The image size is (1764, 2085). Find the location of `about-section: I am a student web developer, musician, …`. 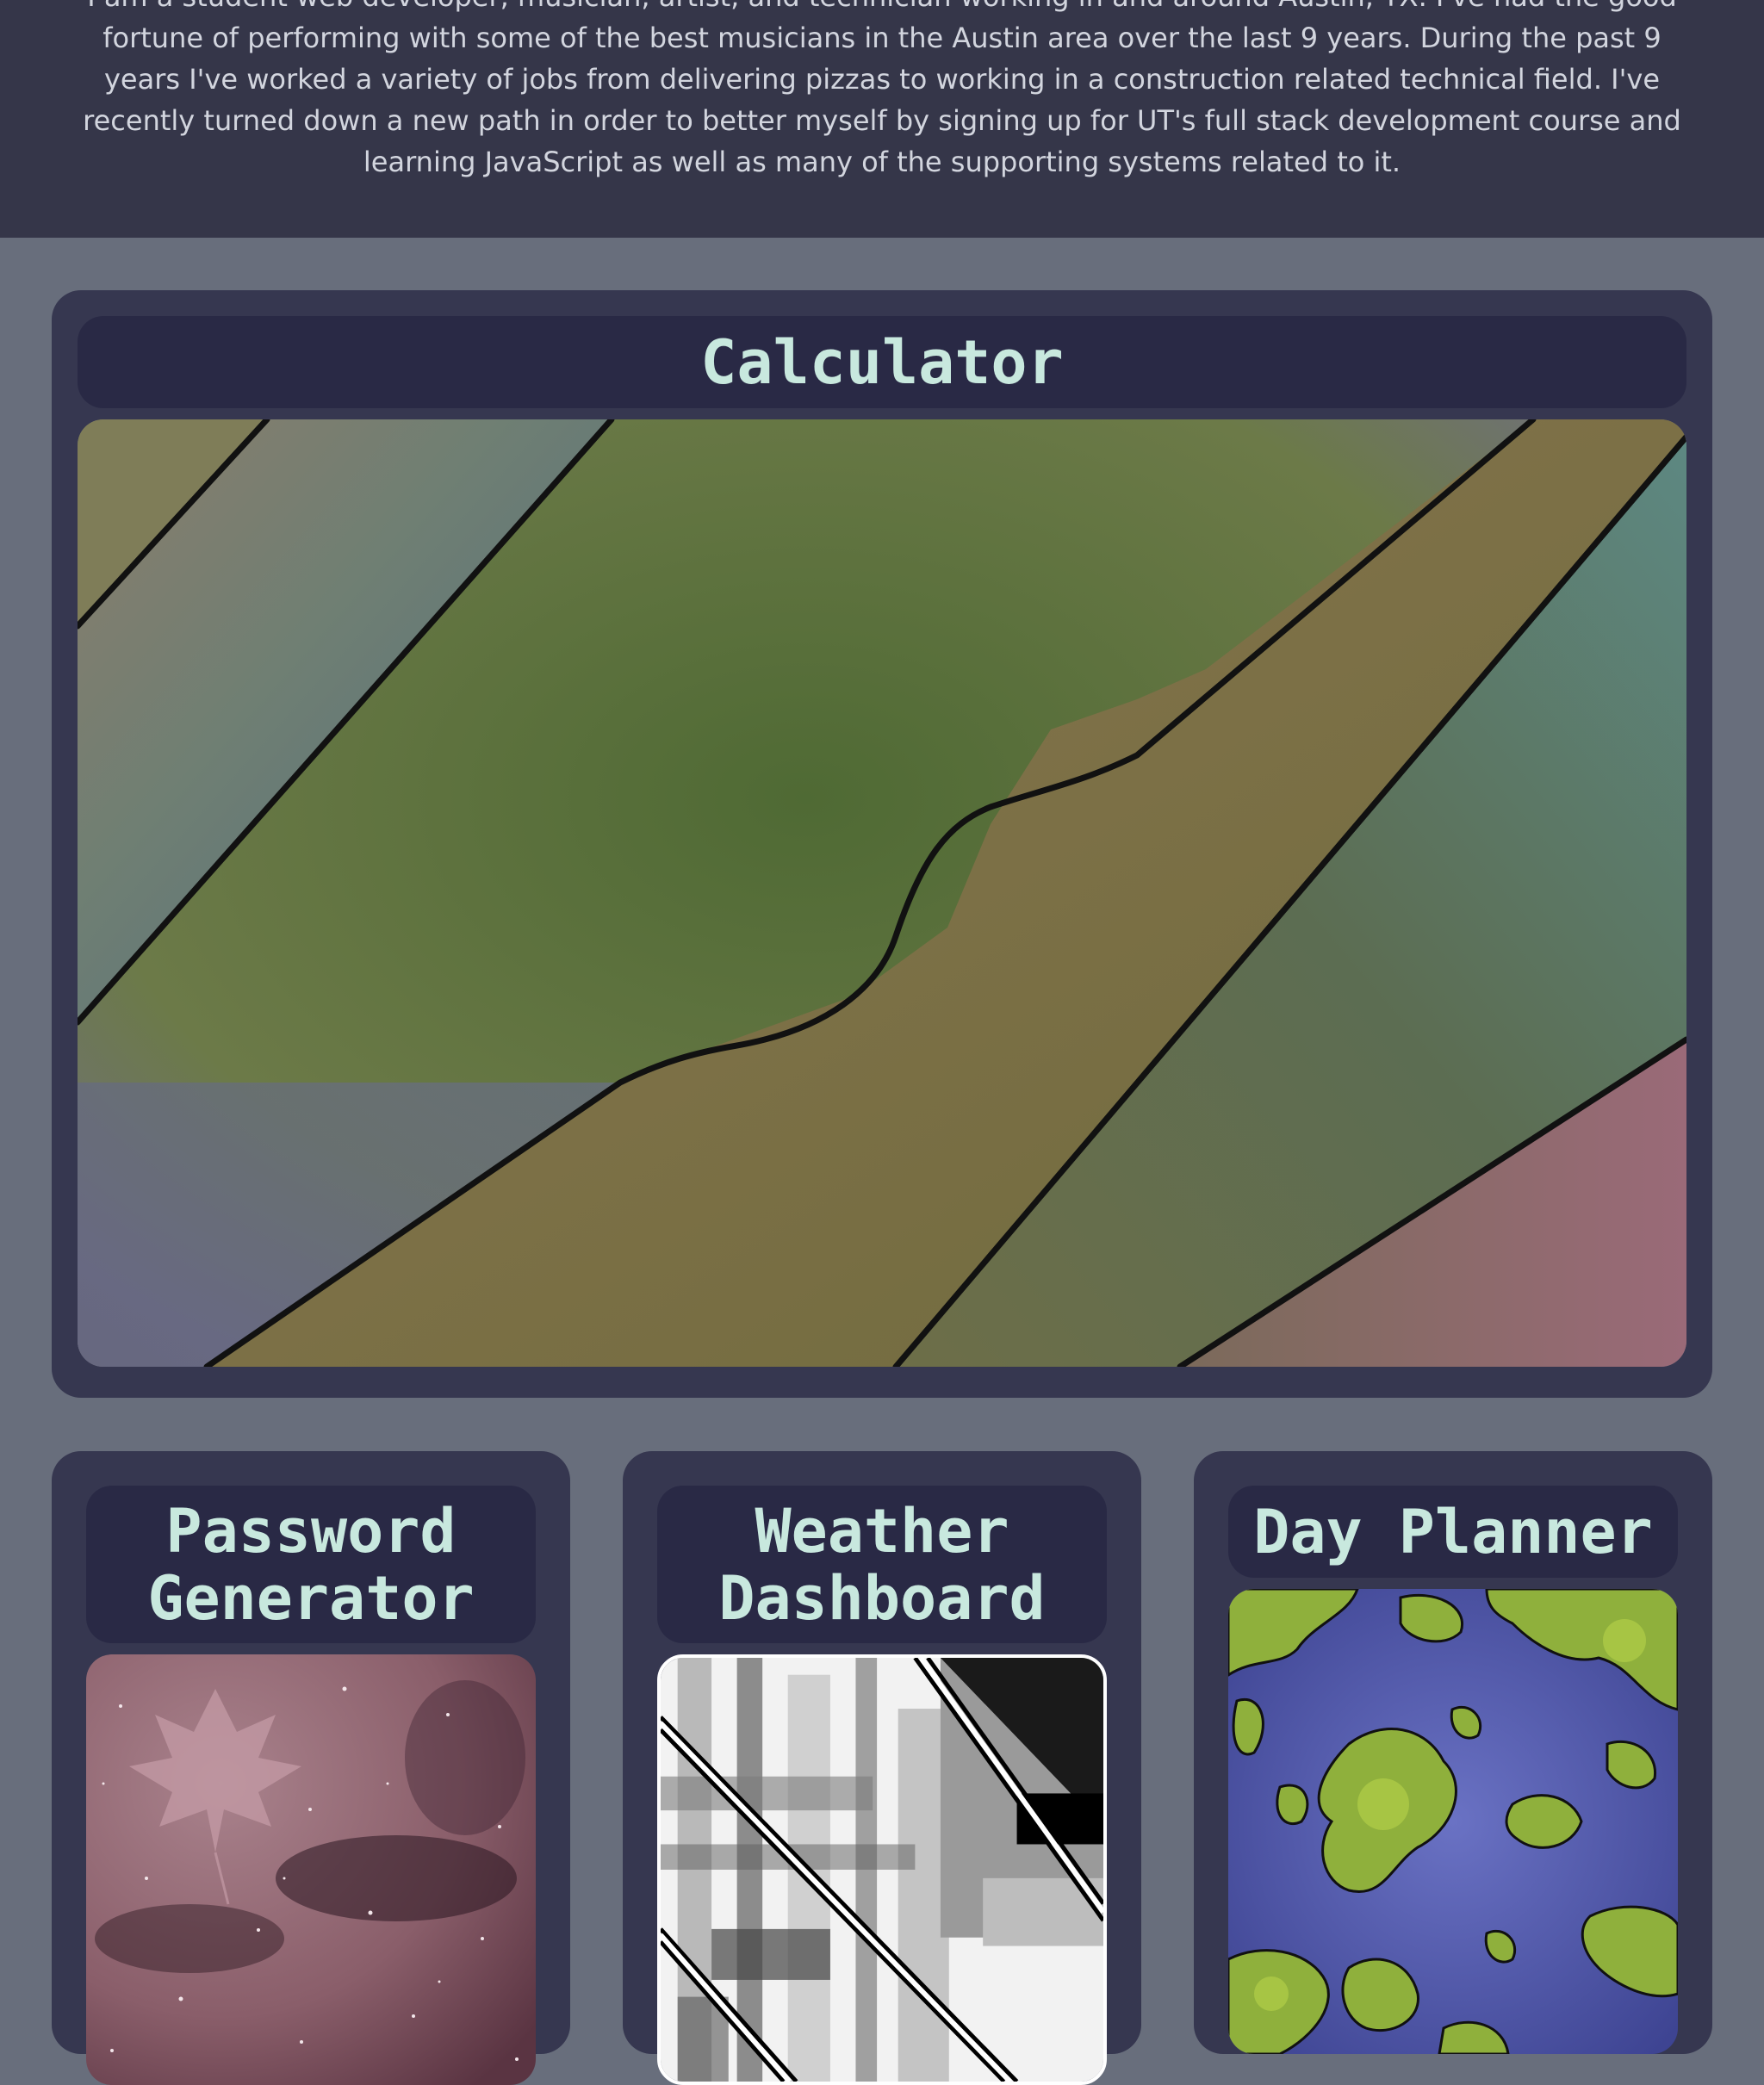

about-section: I am a student web developer, musician, … is located at coordinates (882, 119).